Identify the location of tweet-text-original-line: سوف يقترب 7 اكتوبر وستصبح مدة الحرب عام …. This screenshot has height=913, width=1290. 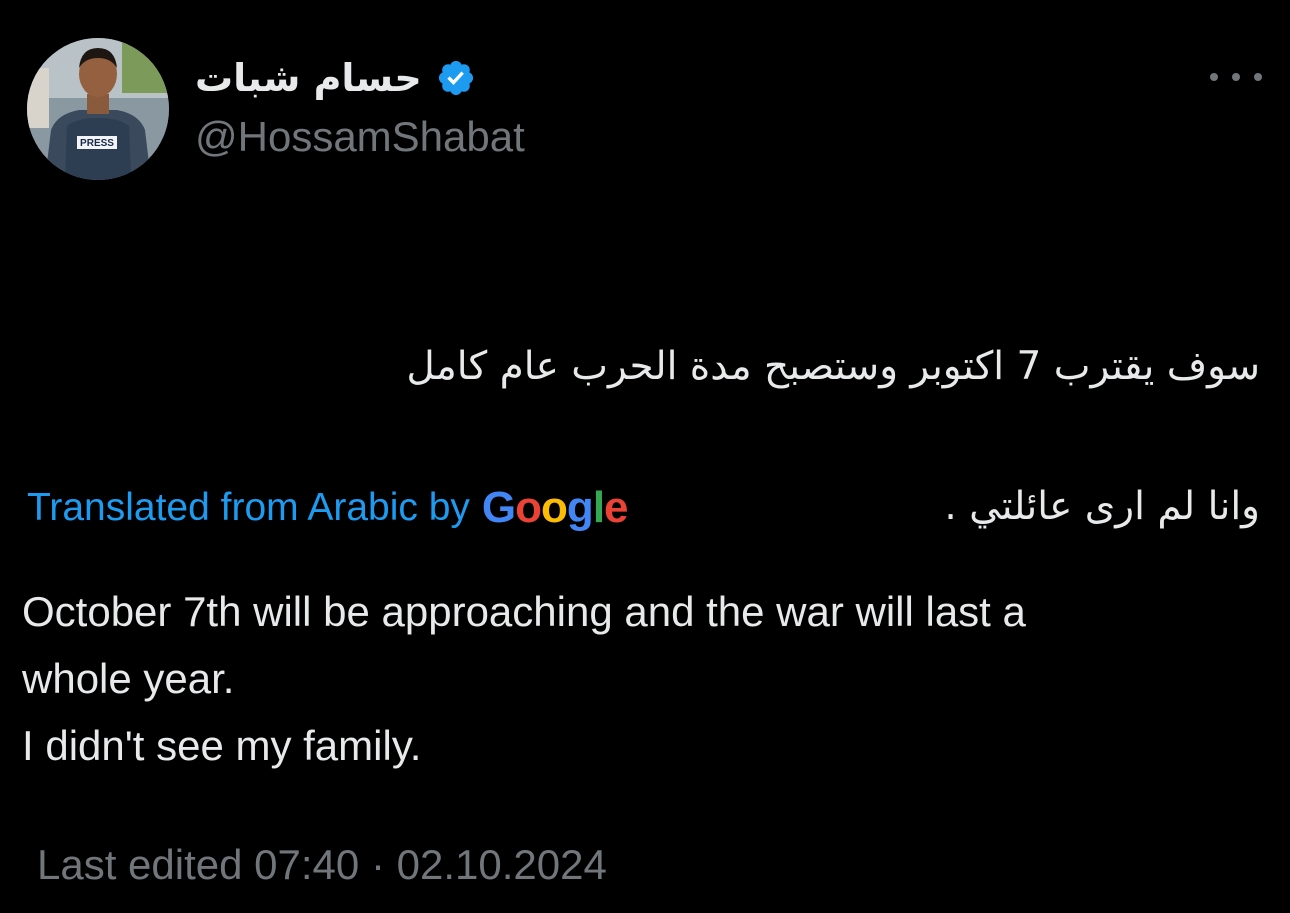
(833, 366).